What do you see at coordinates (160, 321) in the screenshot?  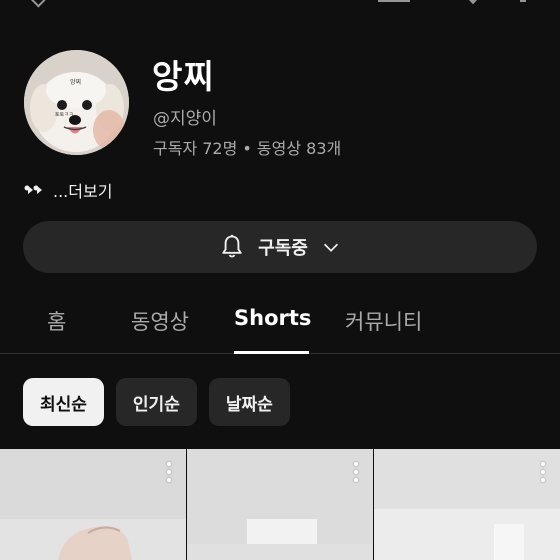 I see `tab-videos: 동영상` at bounding box center [160, 321].